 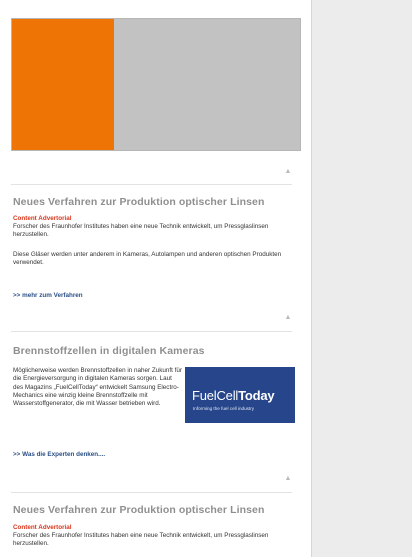 What do you see at coordinates (109, 351) in the screenshot?
I see `article-title: Brennstoffzellen in digitalen Kameras` at bounding box center [109, 351].